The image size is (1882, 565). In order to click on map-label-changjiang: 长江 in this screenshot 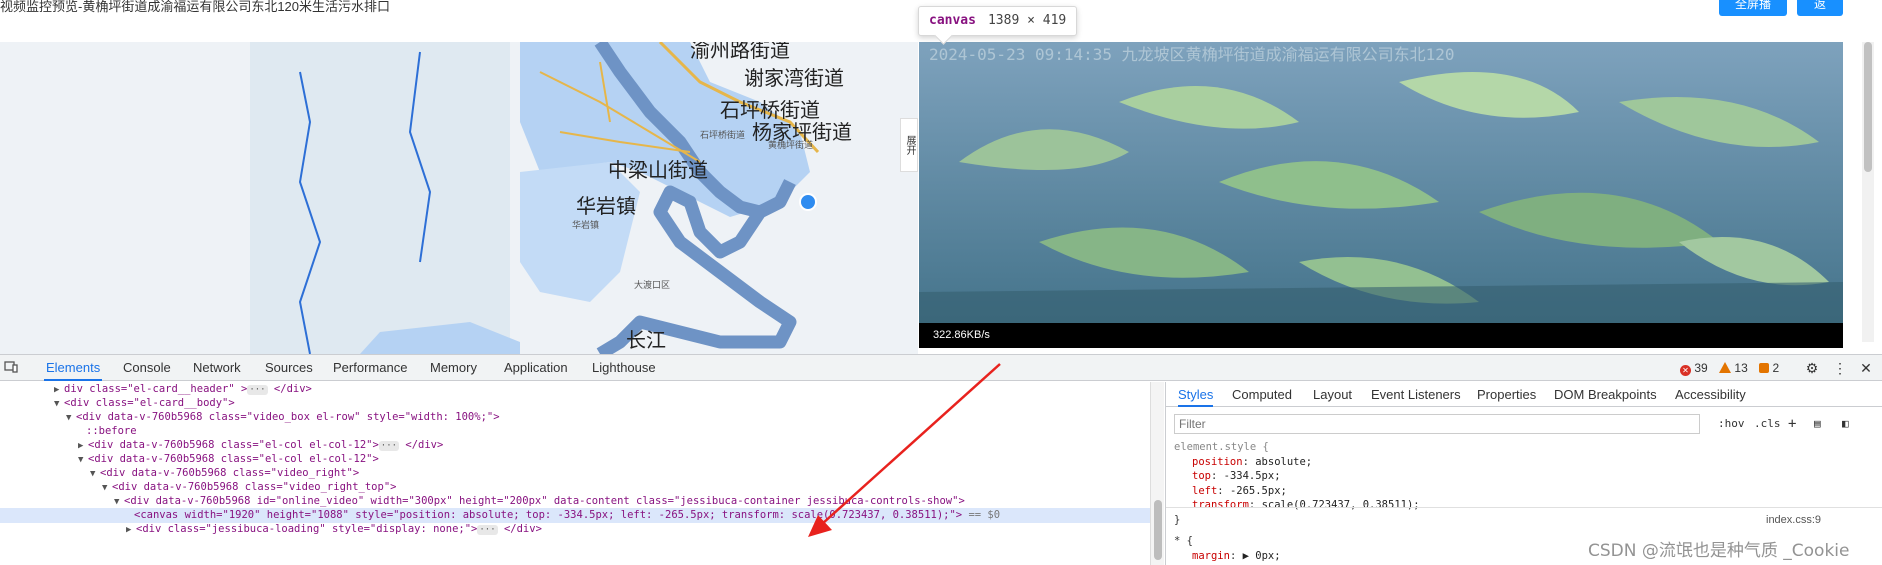, I will do `click(646, 340)`.